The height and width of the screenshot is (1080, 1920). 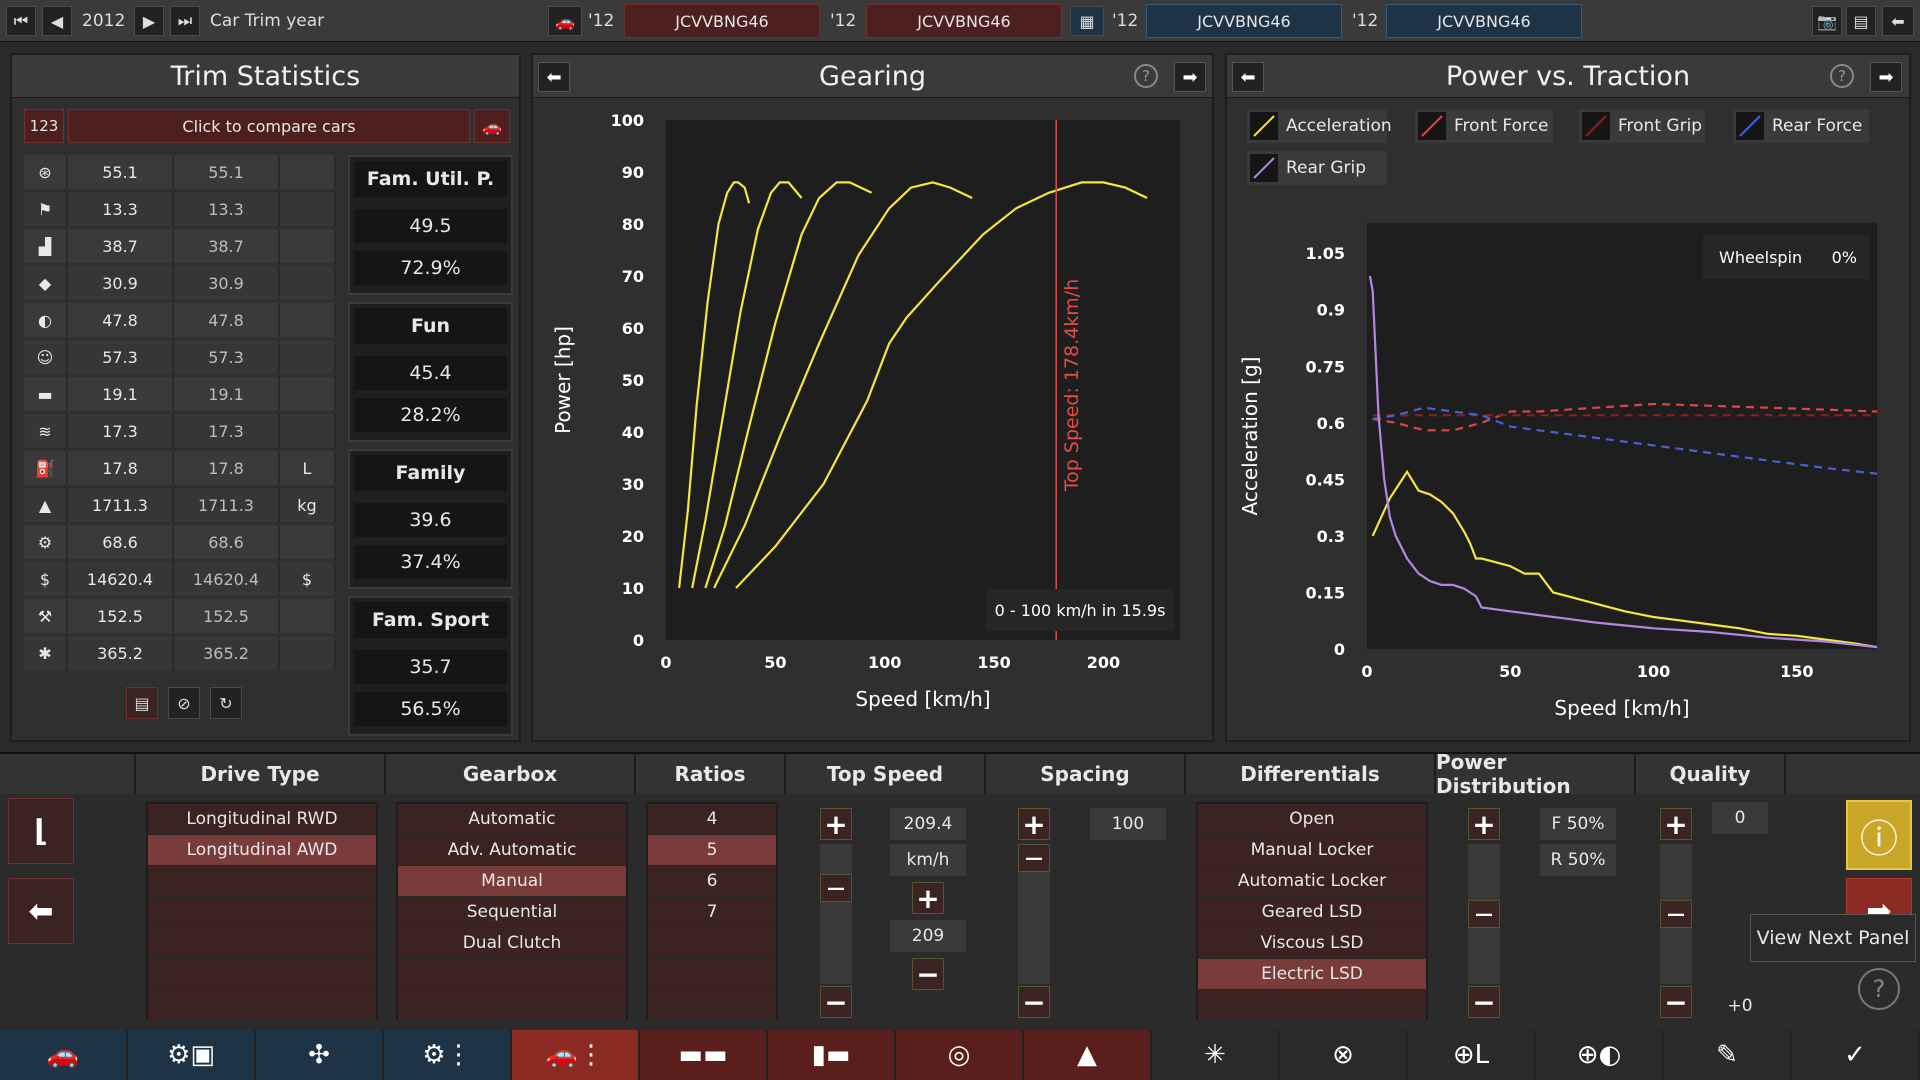 I want to click on stat-compare-value: 152.5, so click(x=227, y=616).